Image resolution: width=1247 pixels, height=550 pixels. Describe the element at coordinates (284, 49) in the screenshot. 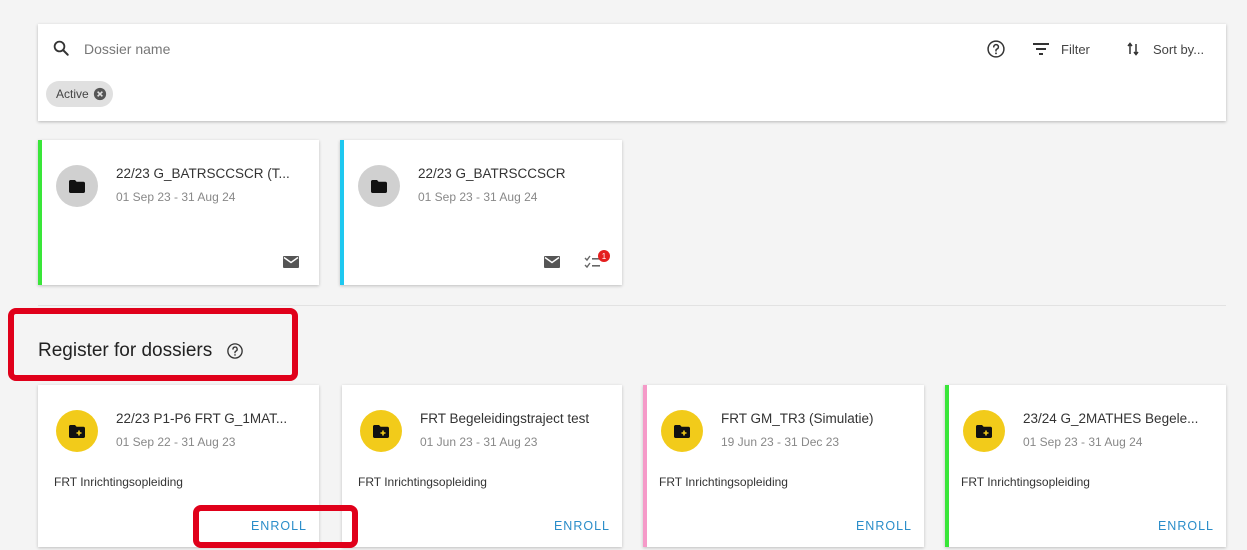

I see `search-input` at that location.